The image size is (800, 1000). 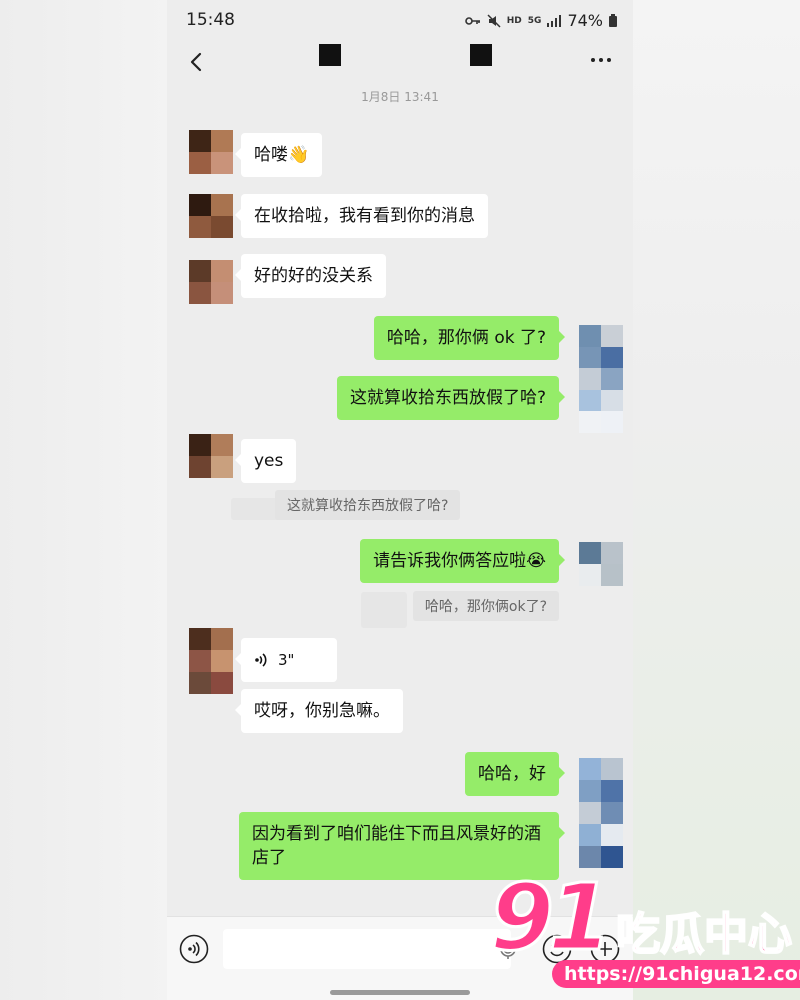 What do you see at coordinates (704, 934) in the screenshot?
I see `watermark-name: 吃瓜中心` at bounding box center [704, 934].